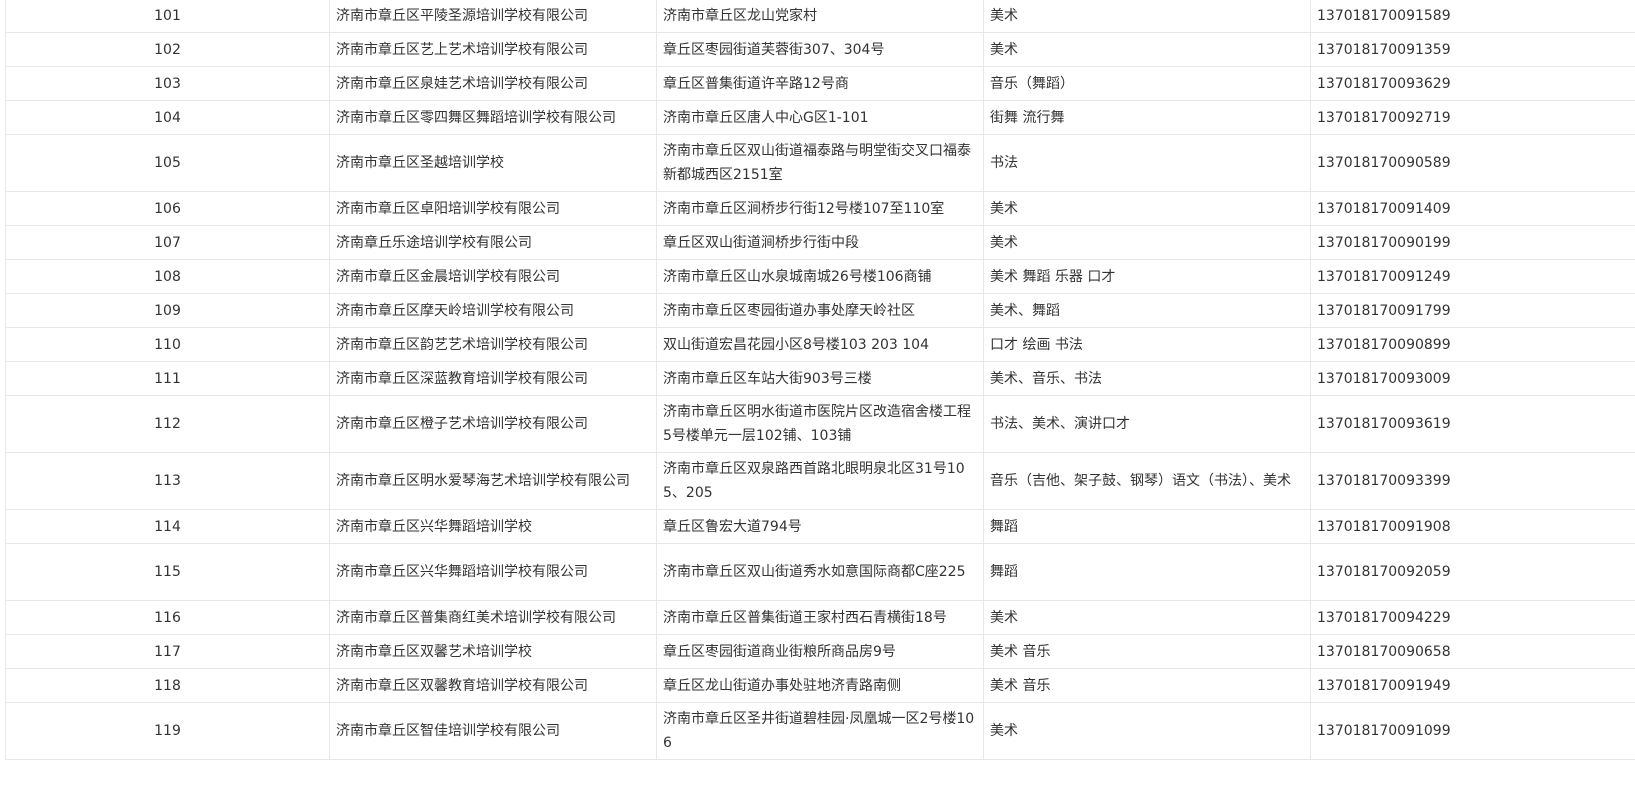 The width and height of the screenshot is (1635, 786). Describe the element at coordinates (1472, 617) in the screenshot. I see `license-number: 137018170094229` at that location.